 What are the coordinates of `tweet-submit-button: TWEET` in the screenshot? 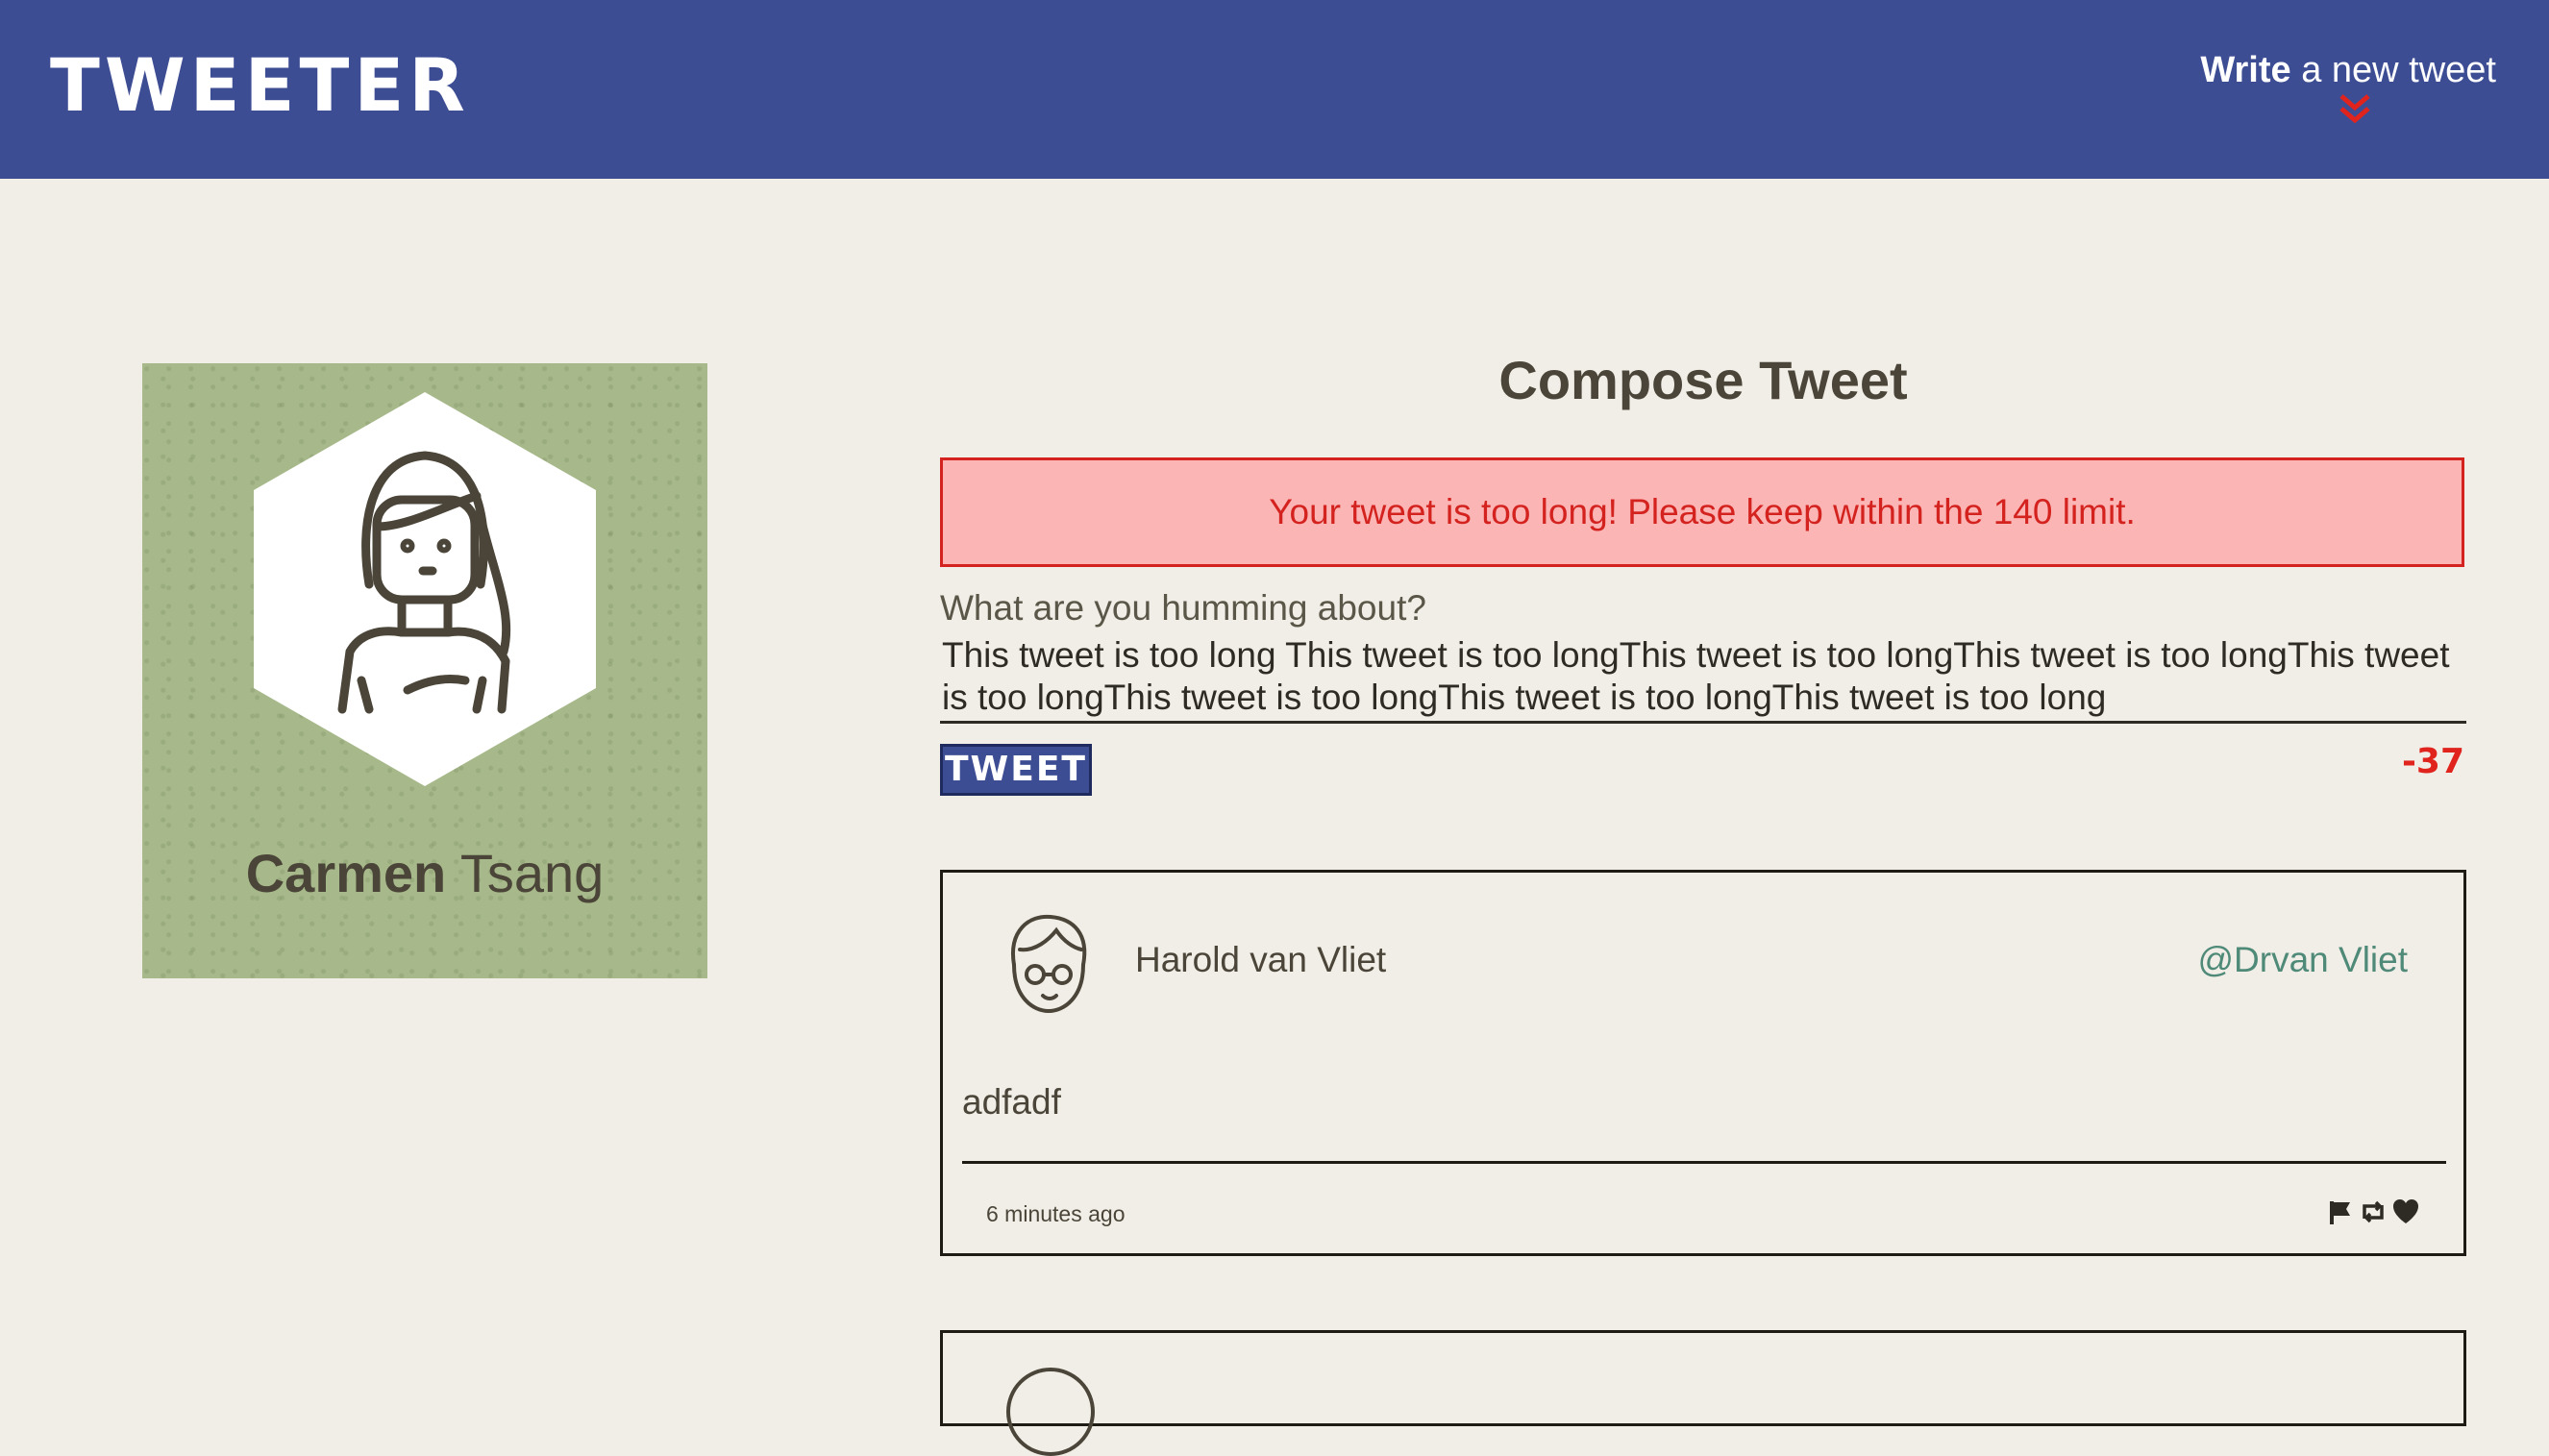 It's located at (1016, 770).